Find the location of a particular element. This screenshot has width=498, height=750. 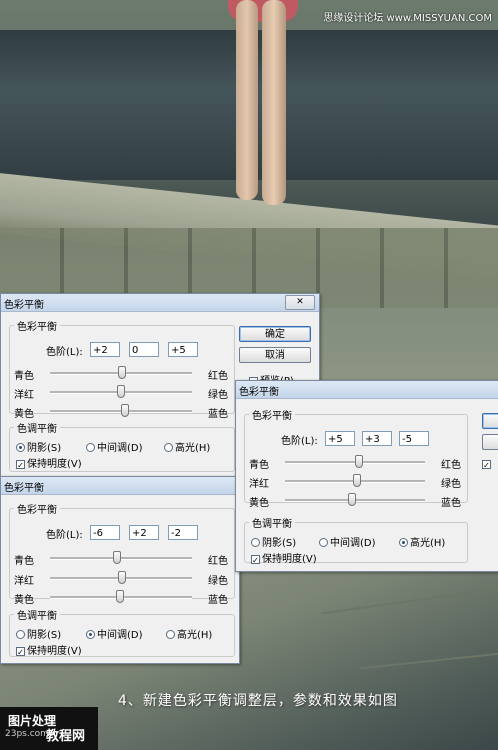

radio-label: 中间调(D) is located at coordinates (353, 543).